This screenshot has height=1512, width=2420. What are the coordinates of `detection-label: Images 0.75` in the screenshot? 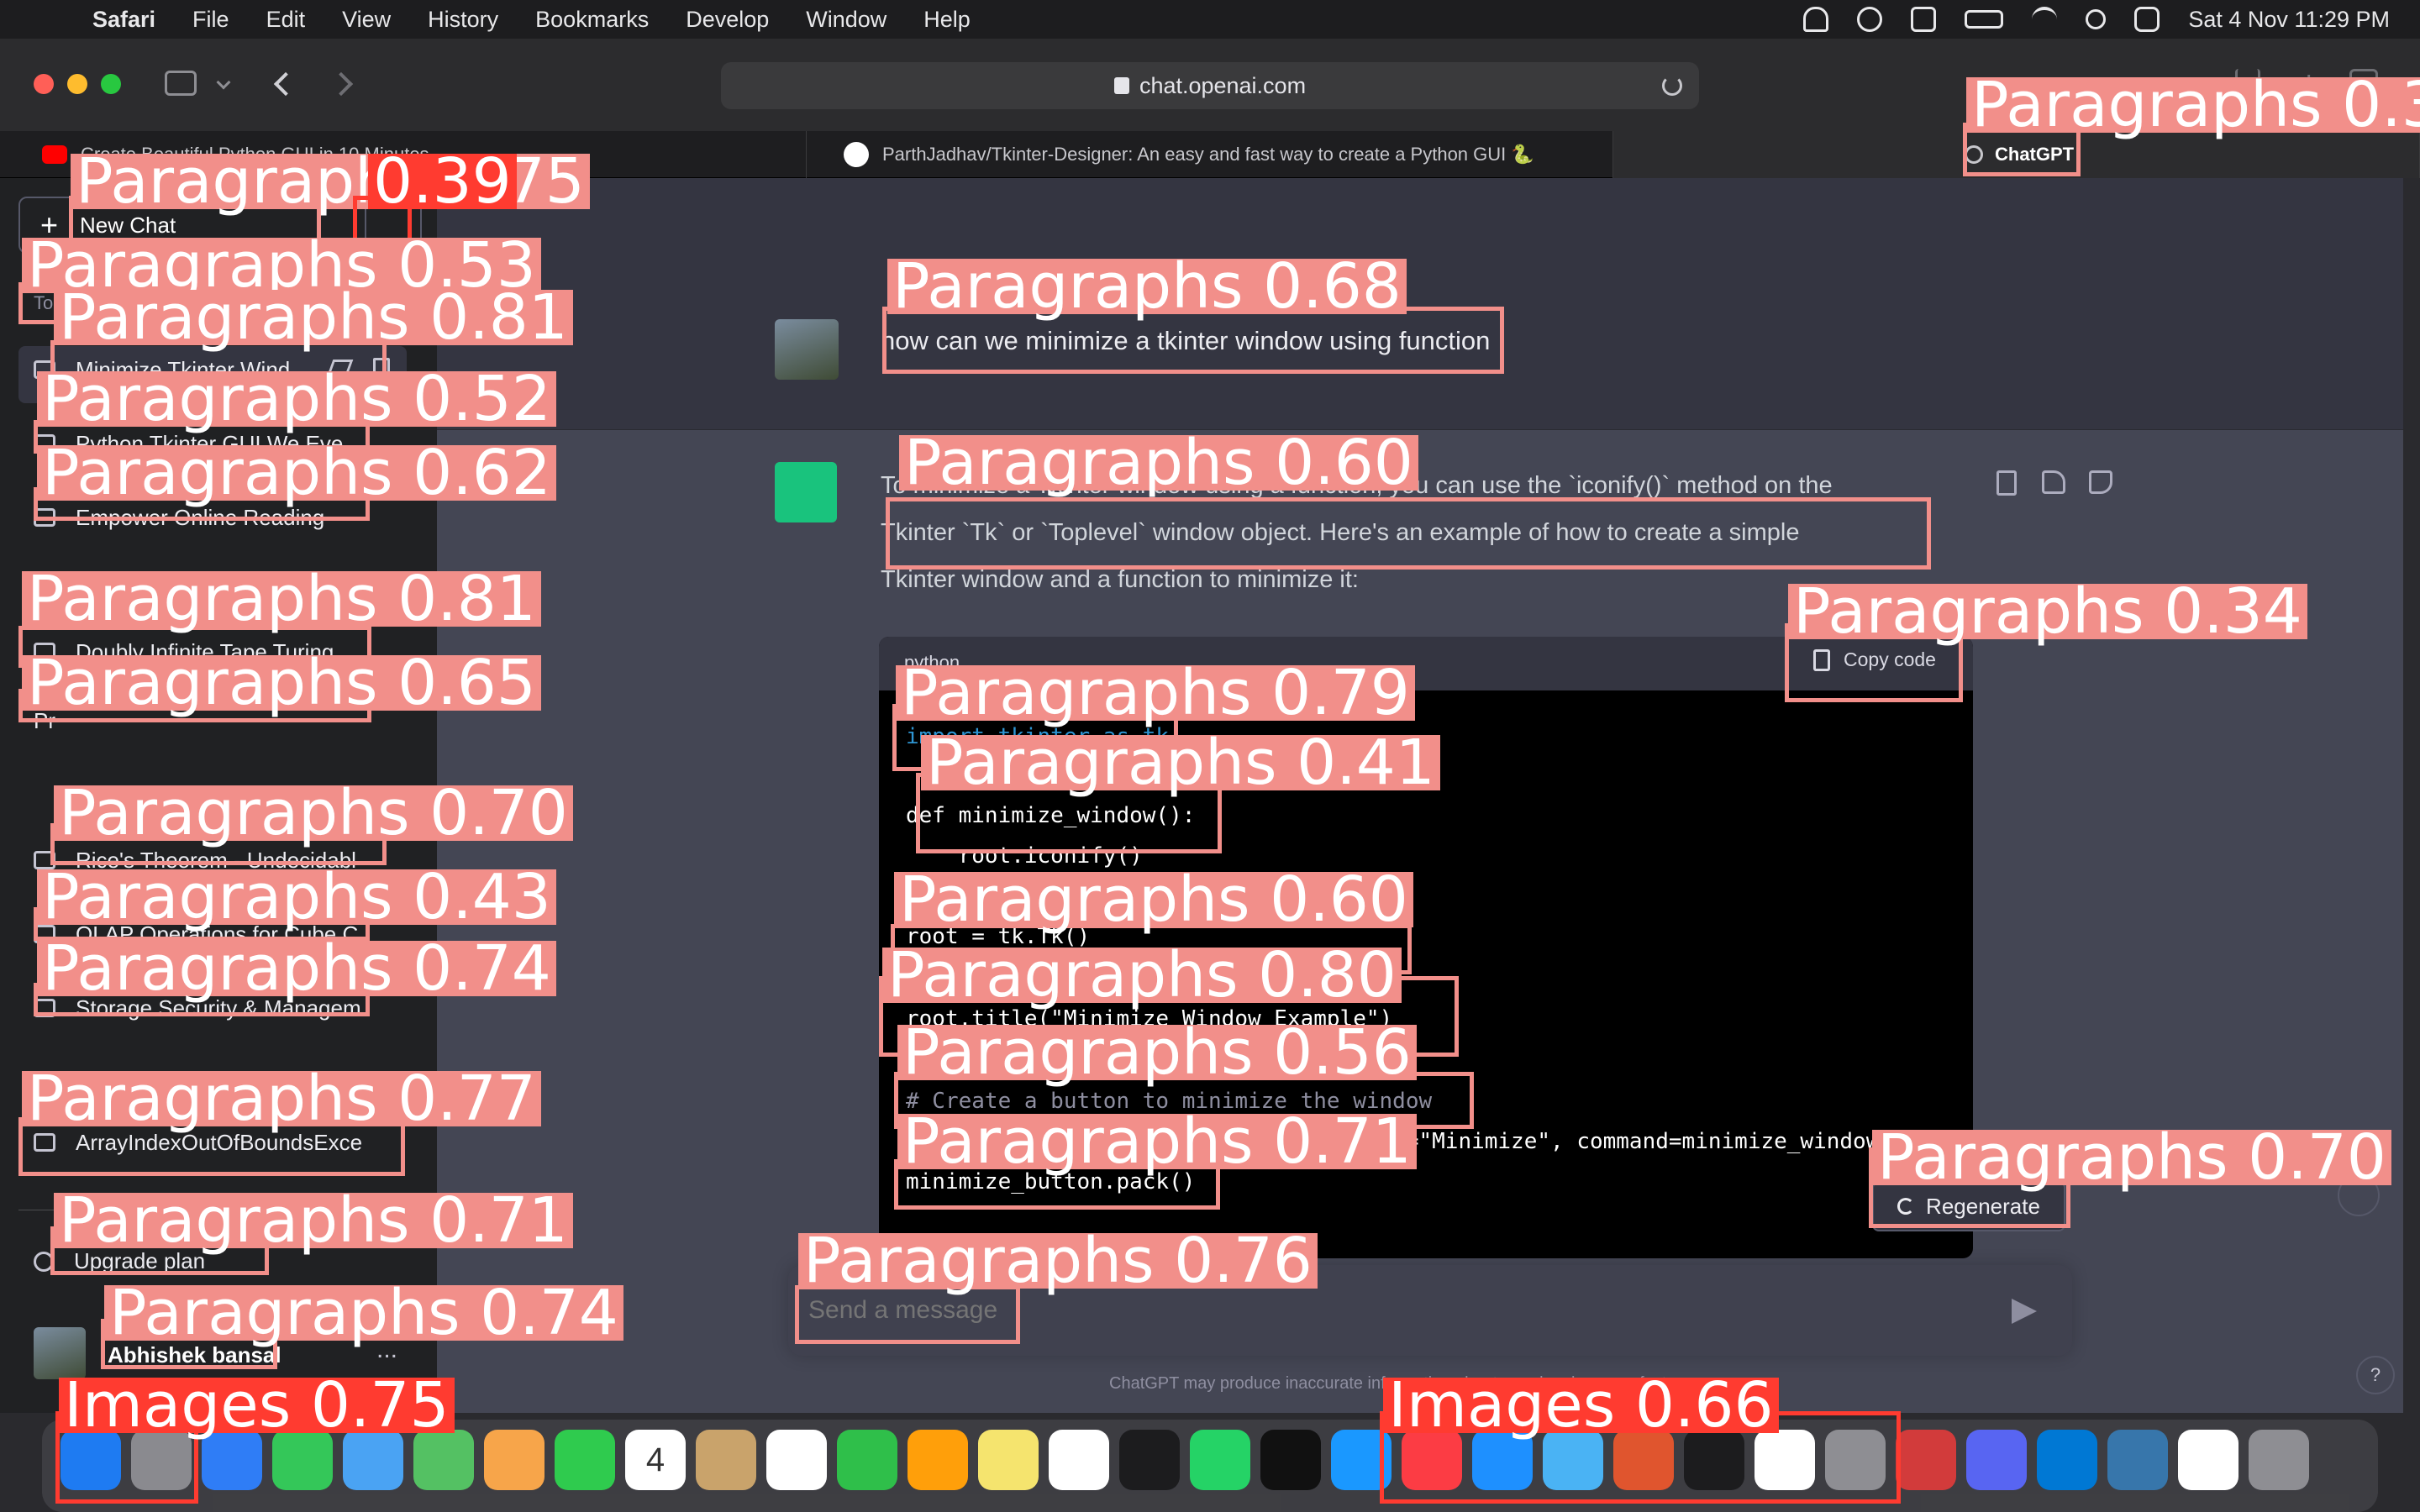 It's located at (257, 1405).